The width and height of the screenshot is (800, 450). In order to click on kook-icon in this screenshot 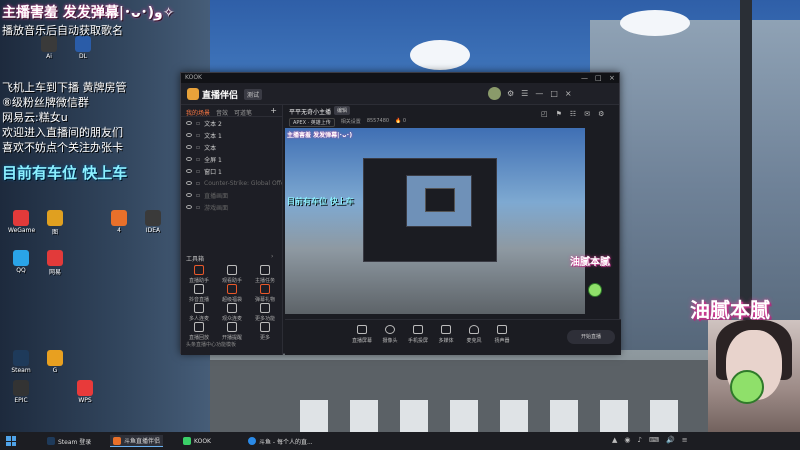, I will do `click(187, 441)`.